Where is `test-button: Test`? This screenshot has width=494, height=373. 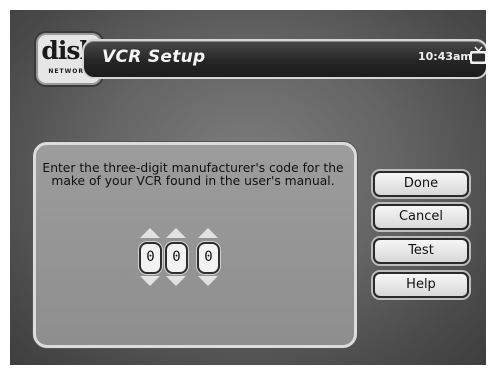
test-button: Test is located at coordinates (421, 251).